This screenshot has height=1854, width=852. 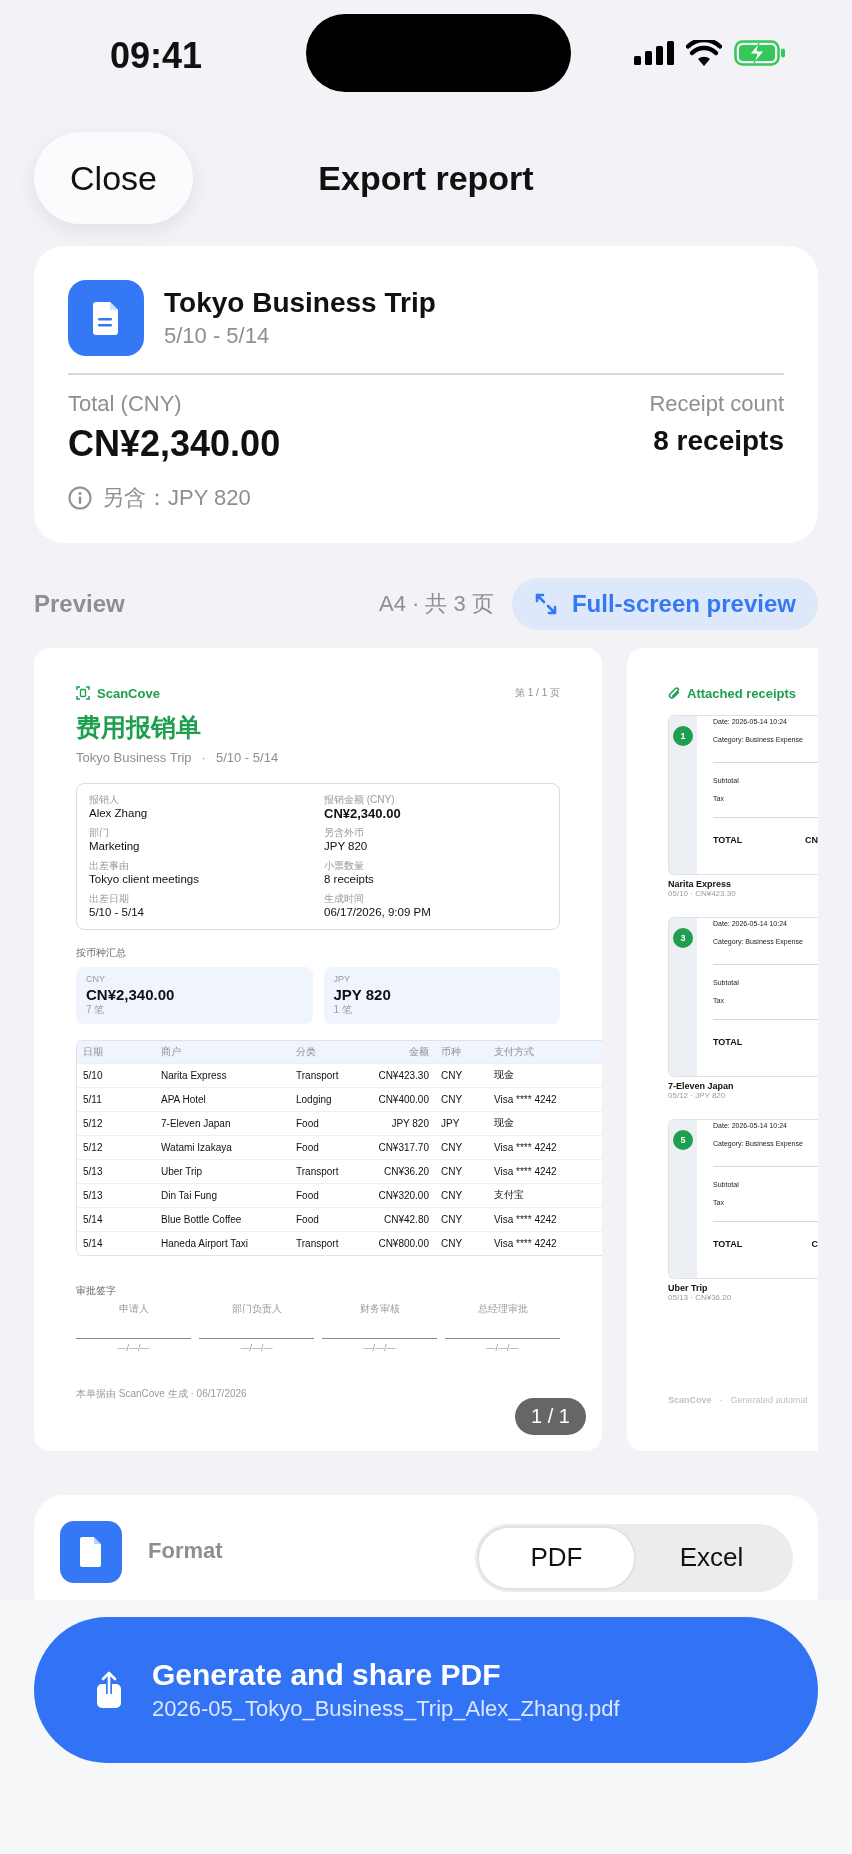 What do you see at coordinates (106, 318) in the screenshot?
I see `document-icon` at bounding box center [106, 318].